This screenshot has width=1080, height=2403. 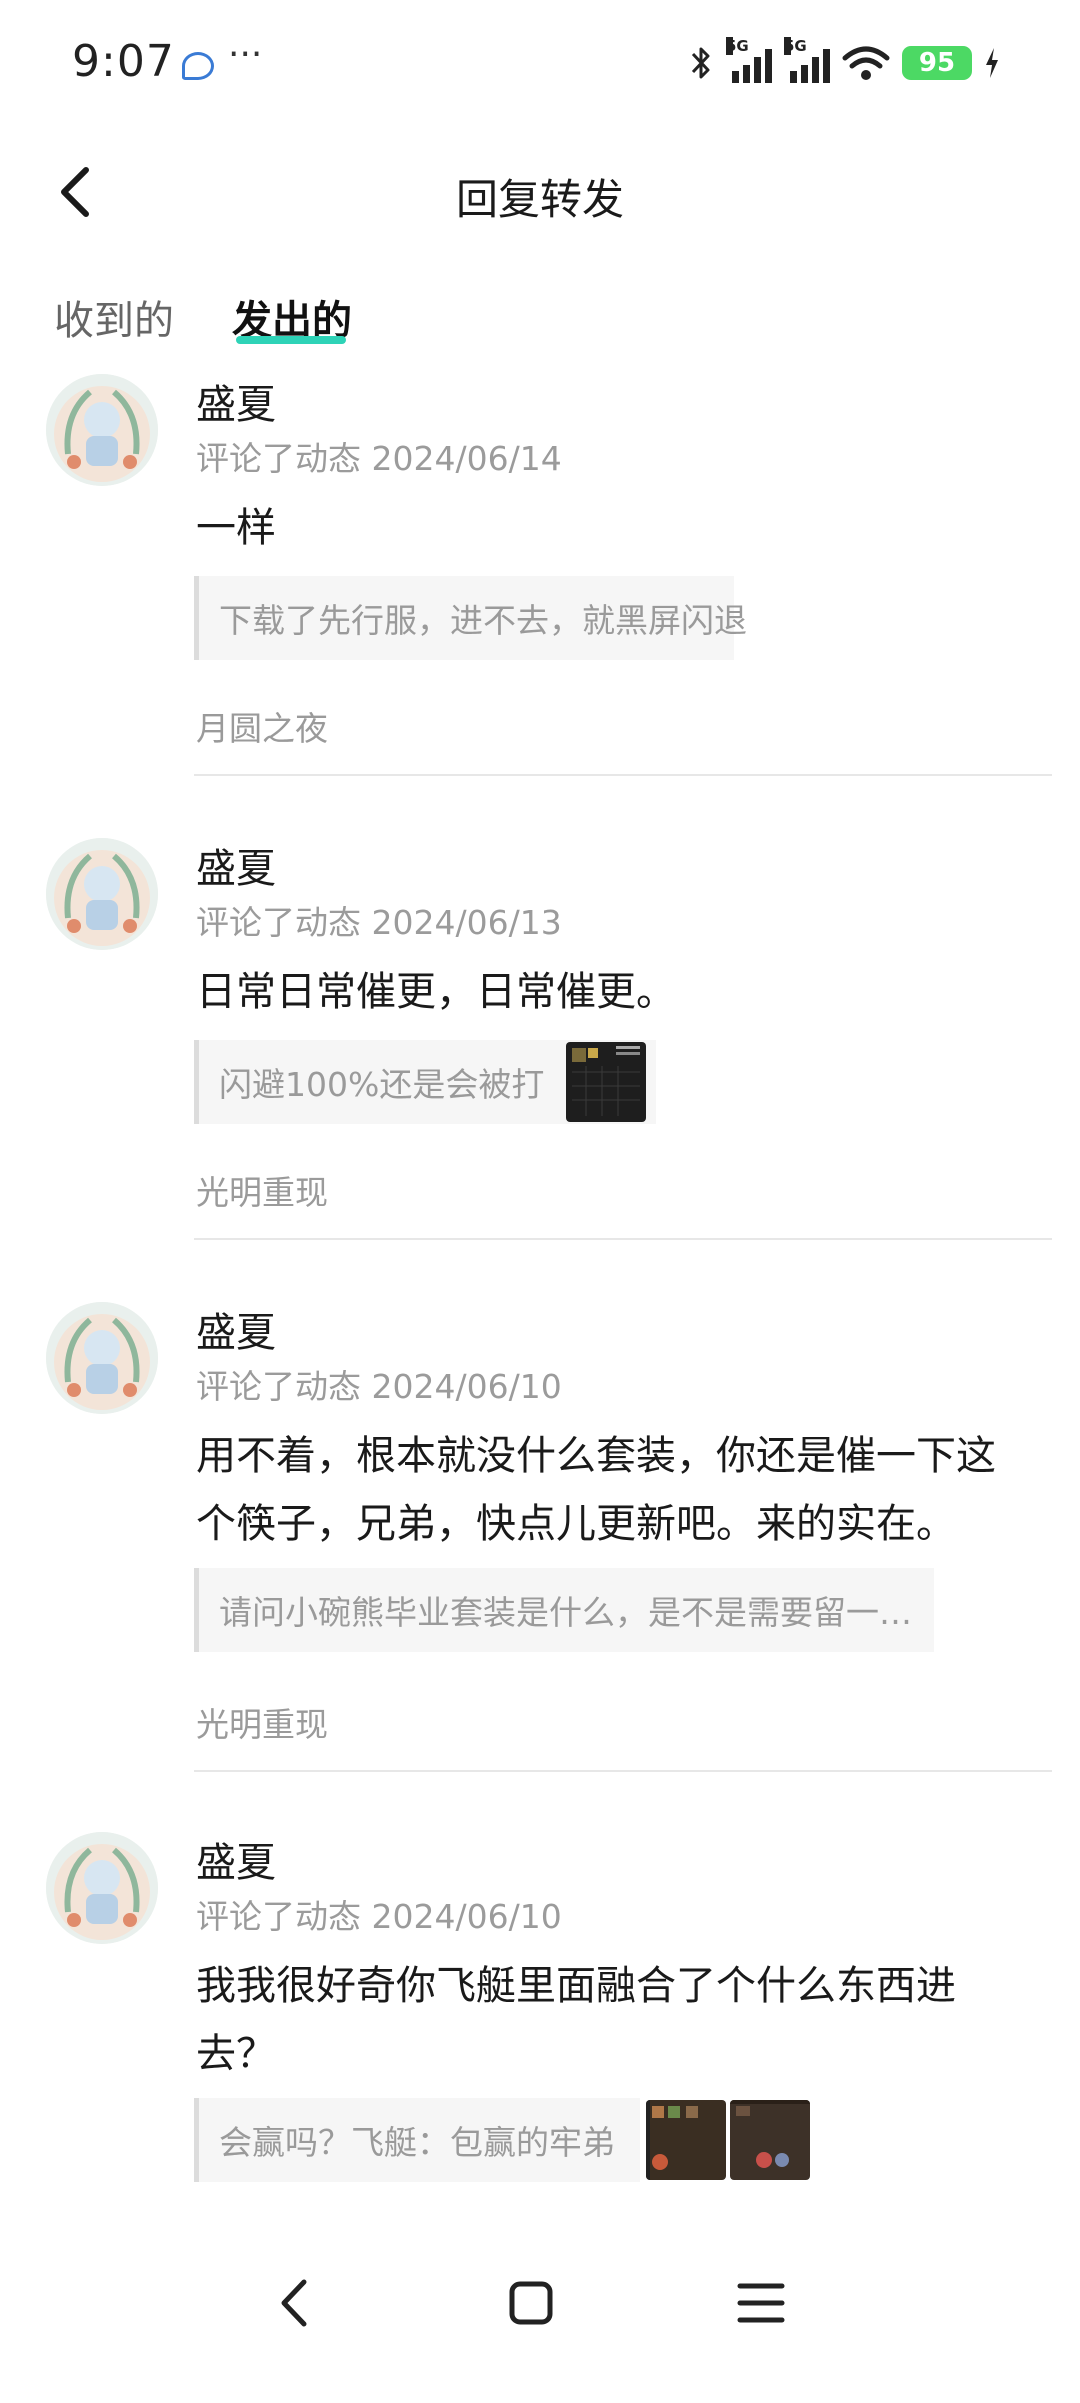 I want to click on comment-meta: 评论了动态 2024/06/14, so click(x=379, y=458).